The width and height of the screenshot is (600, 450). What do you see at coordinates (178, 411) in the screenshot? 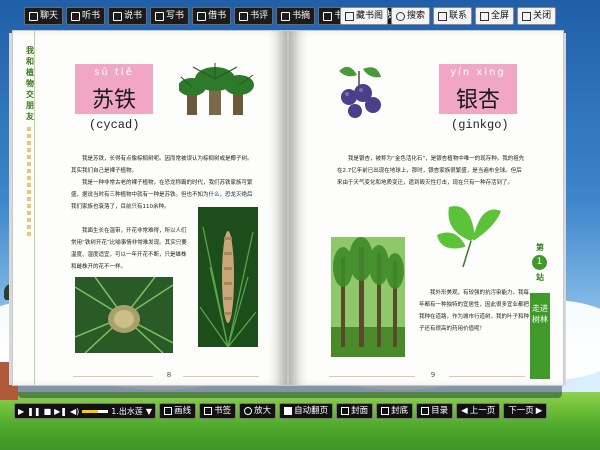
I see `draw-line-button: 画线` at bounding box center [178, 411].